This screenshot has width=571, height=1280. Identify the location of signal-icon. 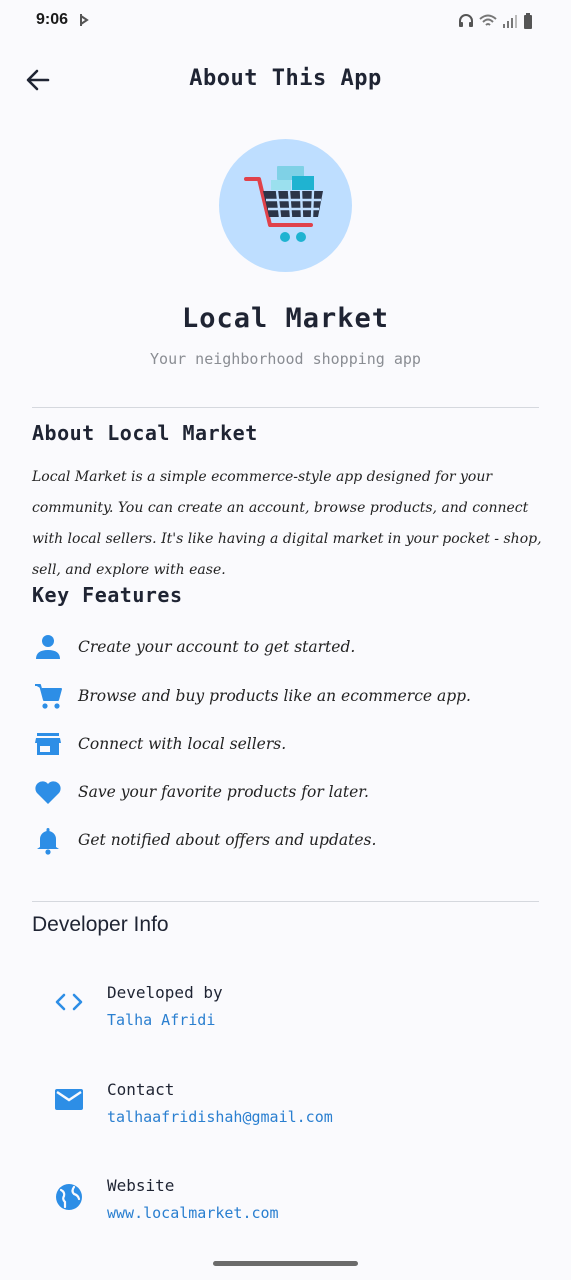
(510, 21).